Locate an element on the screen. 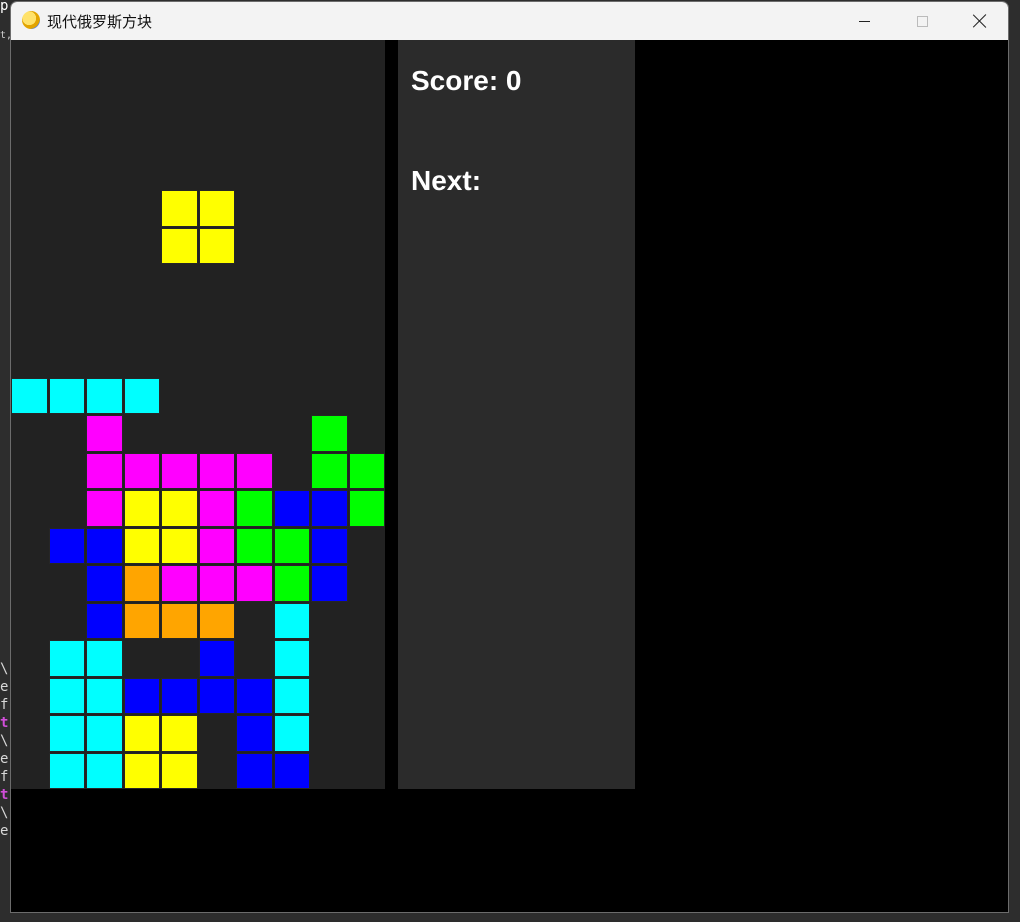 The height and width of the screenshot is (922, 1020). maximize-button is located at coordinates (922, 21).